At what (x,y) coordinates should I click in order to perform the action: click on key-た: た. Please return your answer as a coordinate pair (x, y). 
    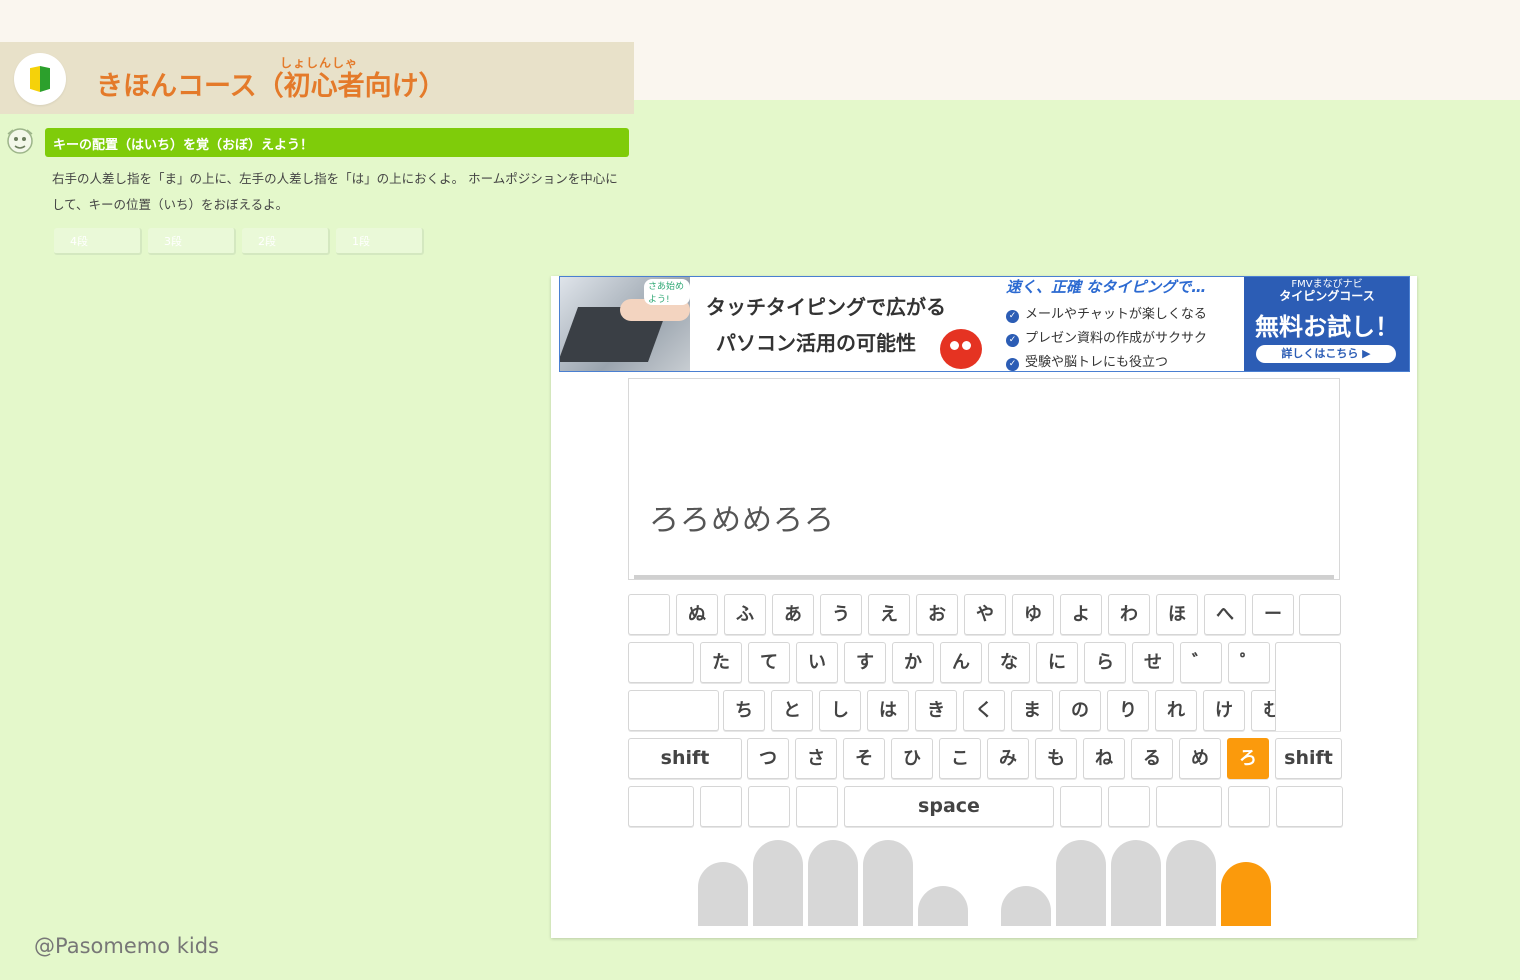
    Looking at the image, I should click on (721, 662).